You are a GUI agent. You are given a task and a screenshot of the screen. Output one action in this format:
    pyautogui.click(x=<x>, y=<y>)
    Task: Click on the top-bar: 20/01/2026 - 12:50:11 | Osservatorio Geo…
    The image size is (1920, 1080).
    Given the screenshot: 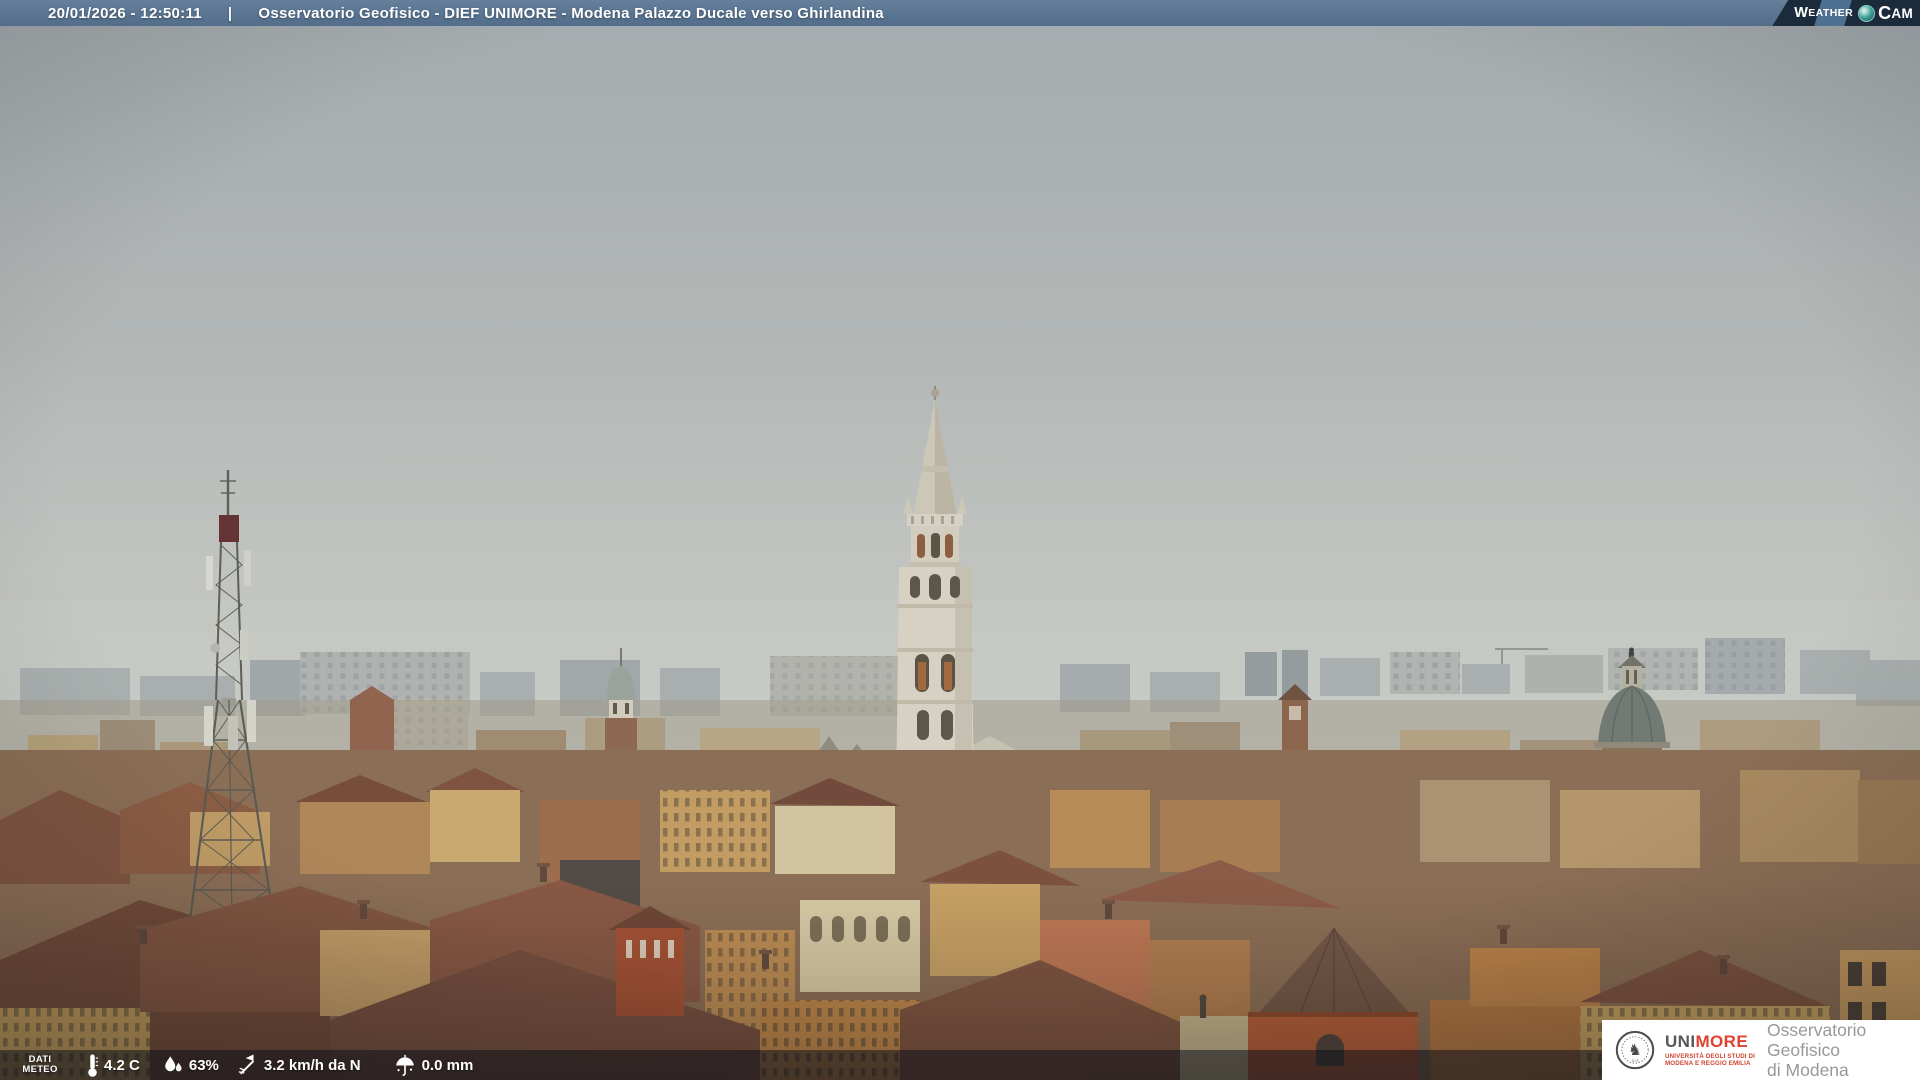 What is the action you would take?
    pyautogui.click(x=960, y=13)
    